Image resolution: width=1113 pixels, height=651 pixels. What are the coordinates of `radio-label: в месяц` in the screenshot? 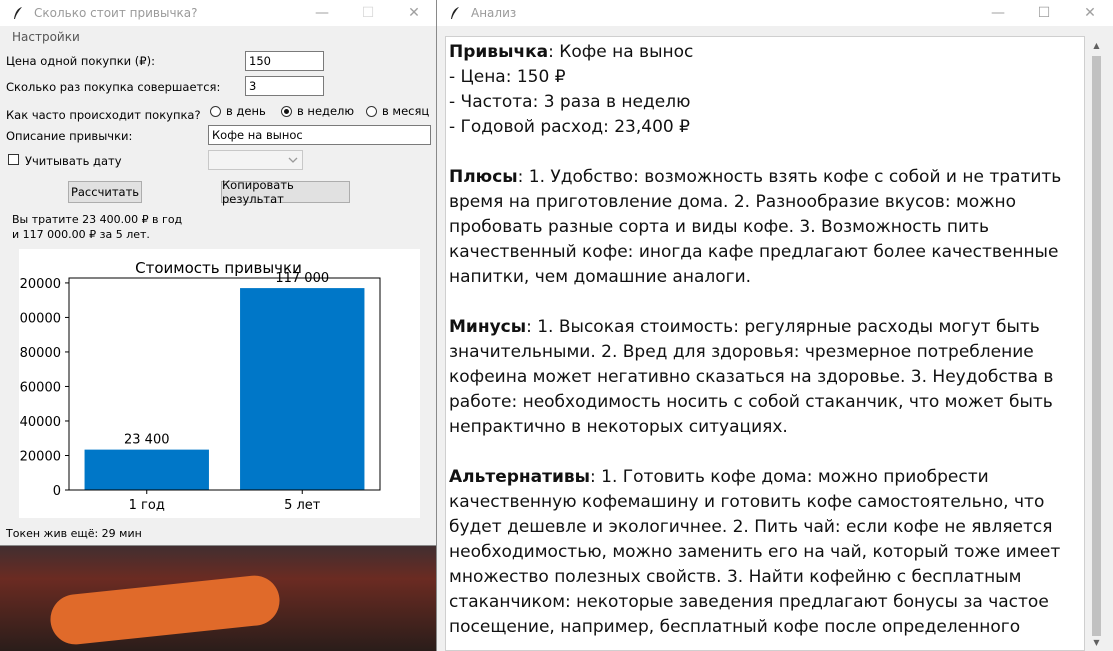 It's located at (406, 111).